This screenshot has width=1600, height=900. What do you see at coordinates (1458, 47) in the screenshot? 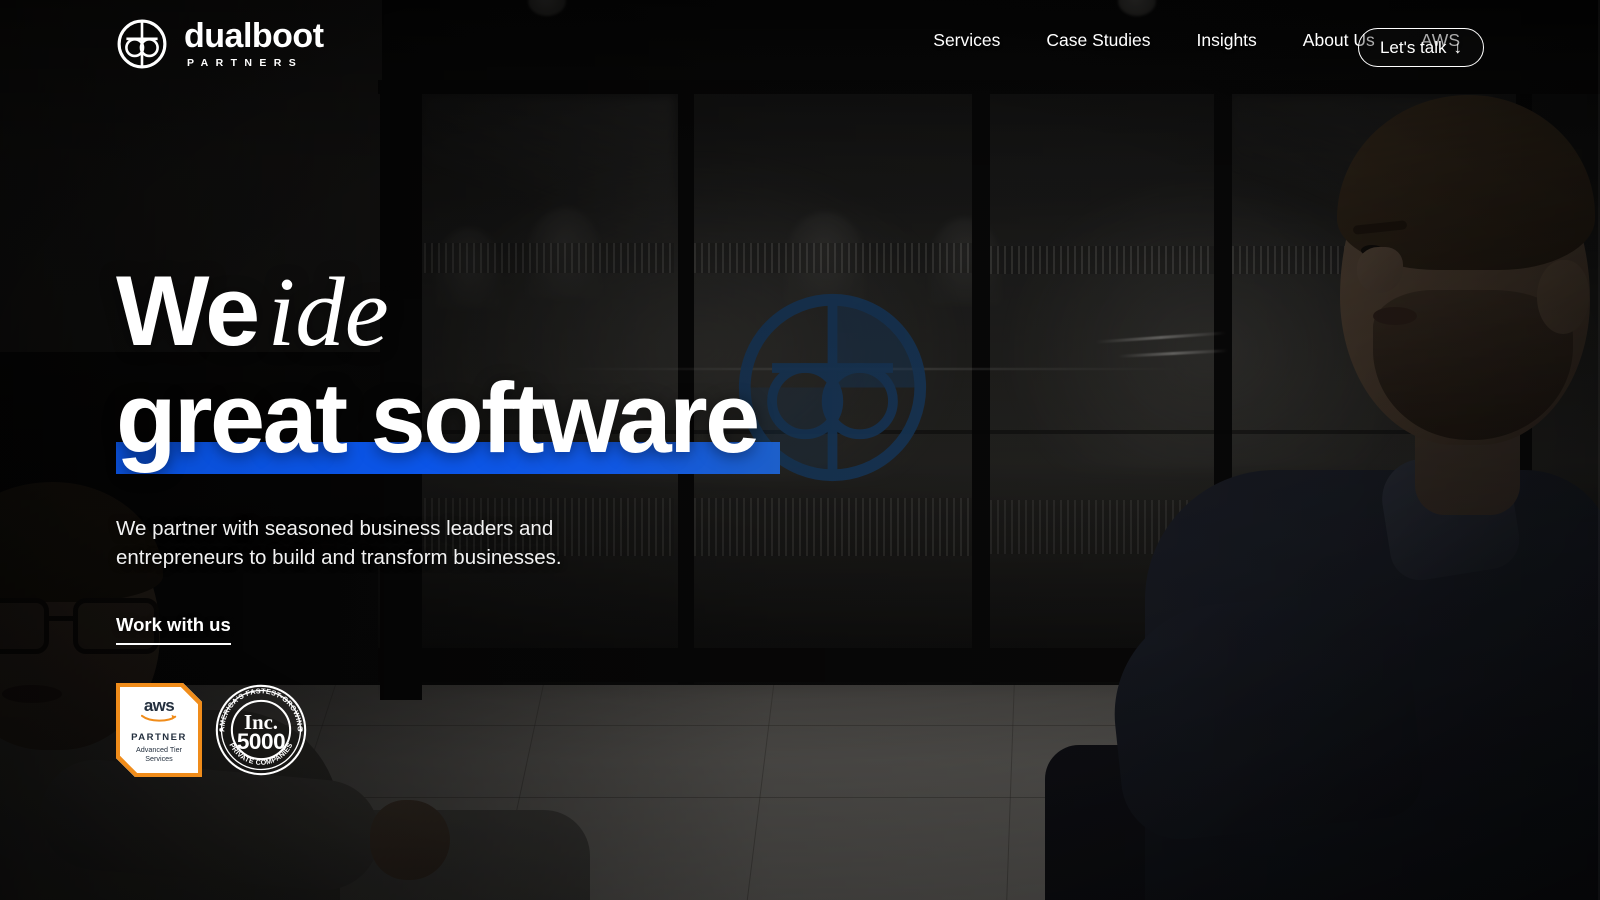
I see `arrow-down-icon: ↓` at bounding box center [1458, 47].